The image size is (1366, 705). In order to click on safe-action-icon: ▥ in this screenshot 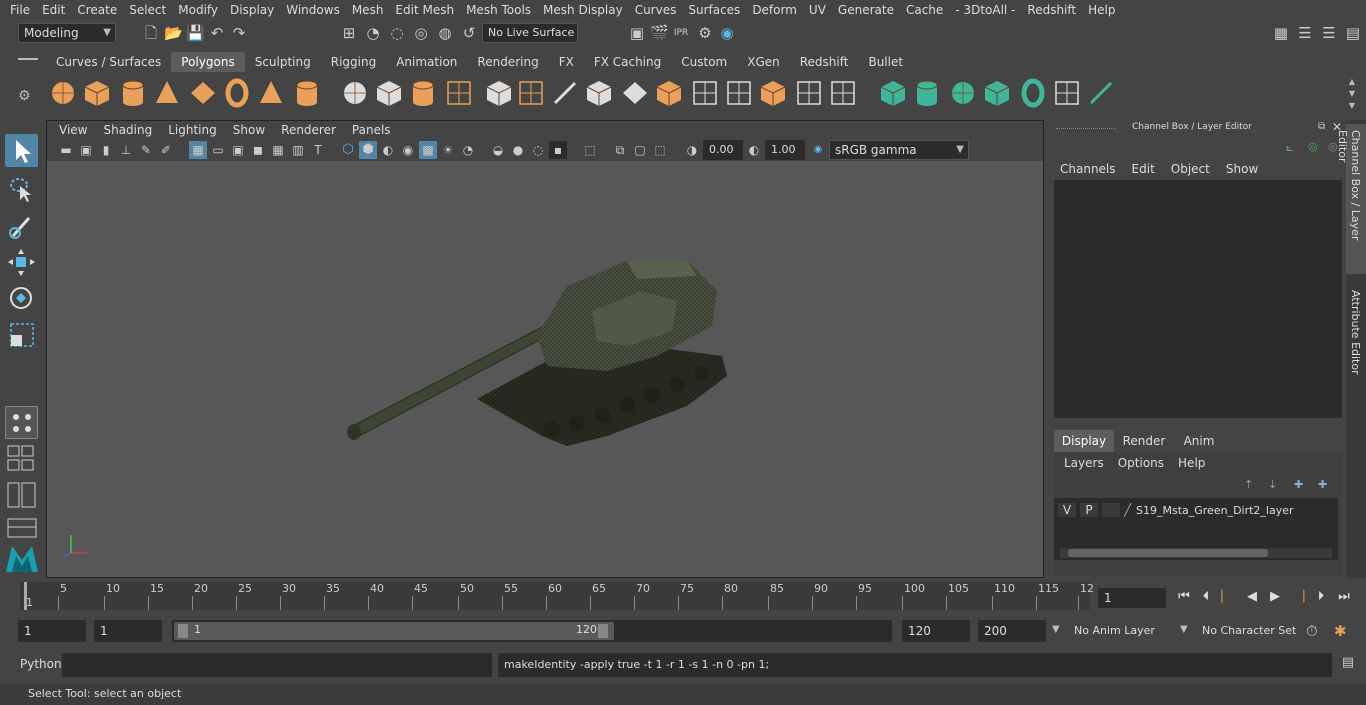, I will do `click(298, 150)`.